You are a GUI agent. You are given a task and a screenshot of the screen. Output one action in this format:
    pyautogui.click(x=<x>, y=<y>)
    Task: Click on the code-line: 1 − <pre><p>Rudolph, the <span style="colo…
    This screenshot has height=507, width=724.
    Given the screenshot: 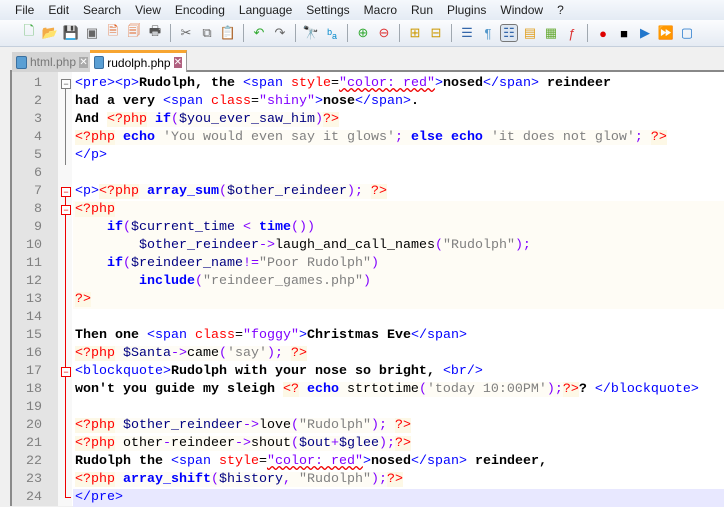 What is the action you would take?
    pyautogui.click(x=368, y=84)
    